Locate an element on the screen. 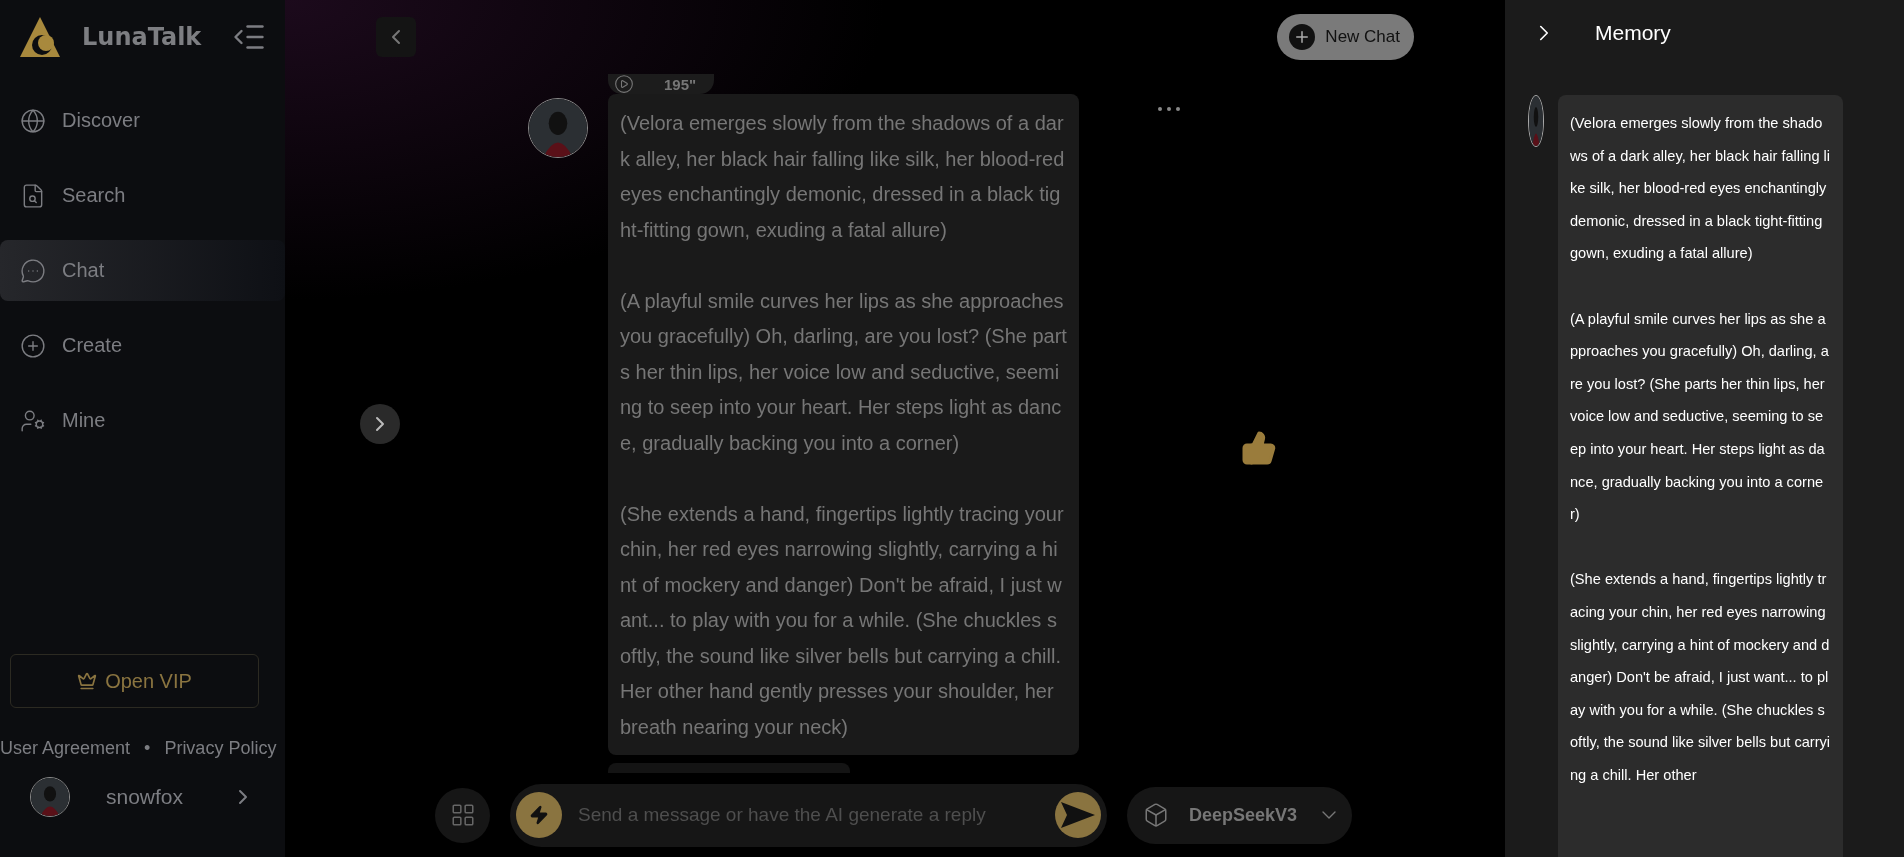 The image size is (1904, 857). grid-icon is located at coordinates (462, 815).